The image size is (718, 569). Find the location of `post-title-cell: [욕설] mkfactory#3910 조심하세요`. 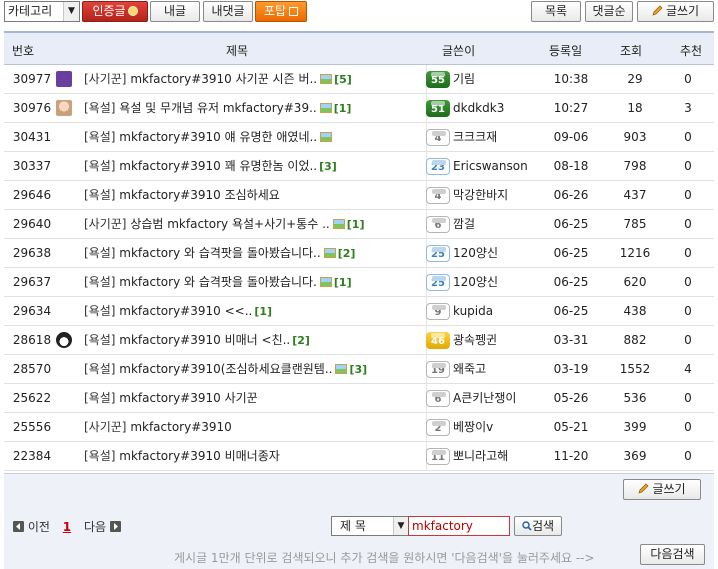

post-title-cell: [욕설] mkfactory#3910 조심하세요 is located at coordinates (254, 195).